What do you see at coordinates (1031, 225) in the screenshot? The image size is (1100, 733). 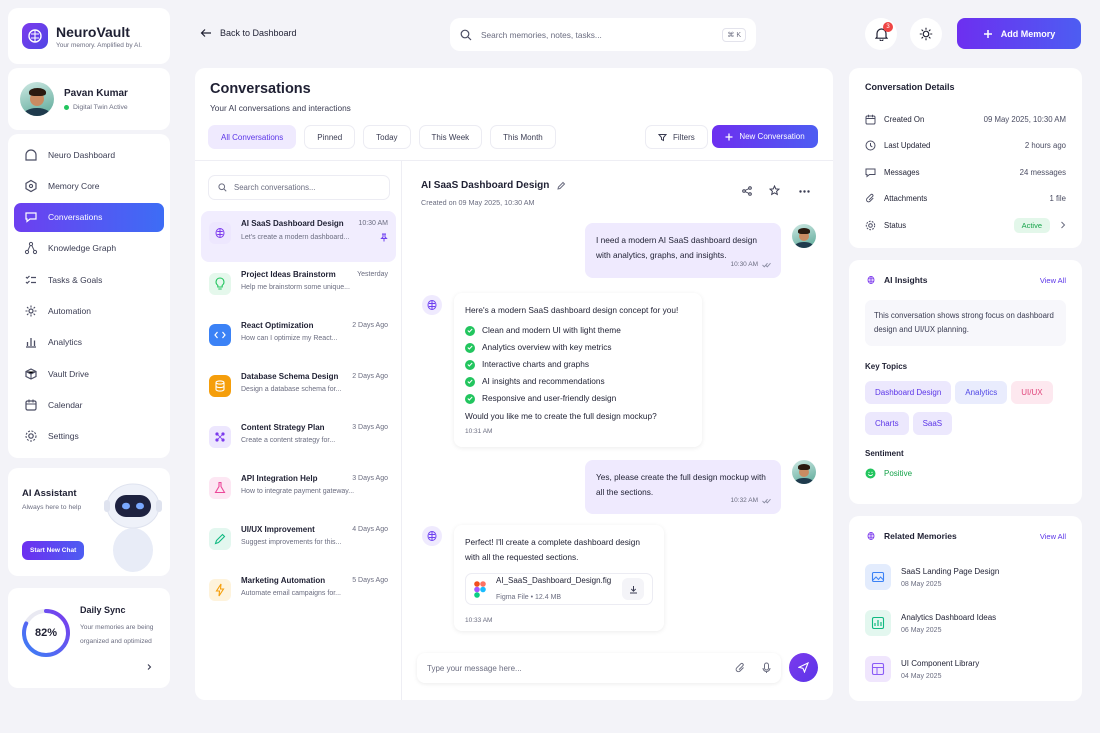 I see `status-badge: Active` at bounding box center [1031, 225].